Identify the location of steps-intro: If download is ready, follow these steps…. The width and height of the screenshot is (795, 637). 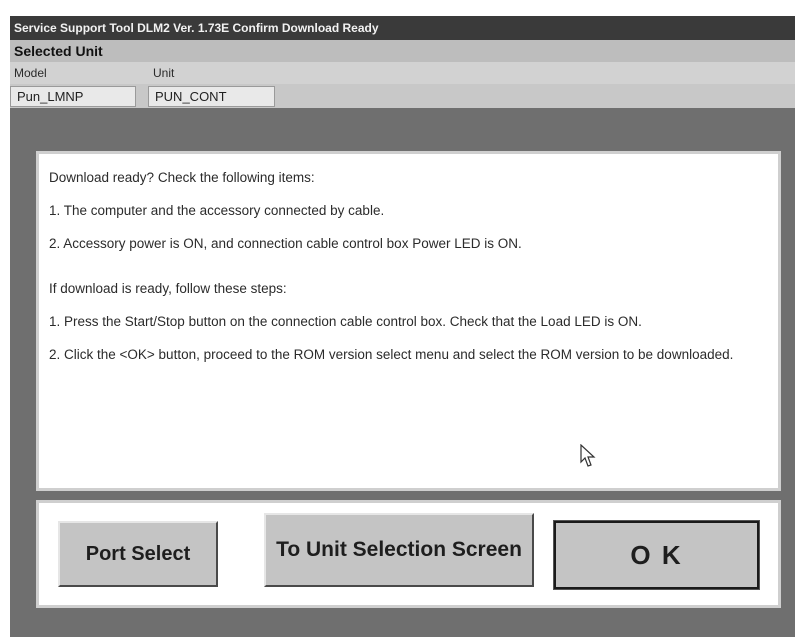
(168, 288).